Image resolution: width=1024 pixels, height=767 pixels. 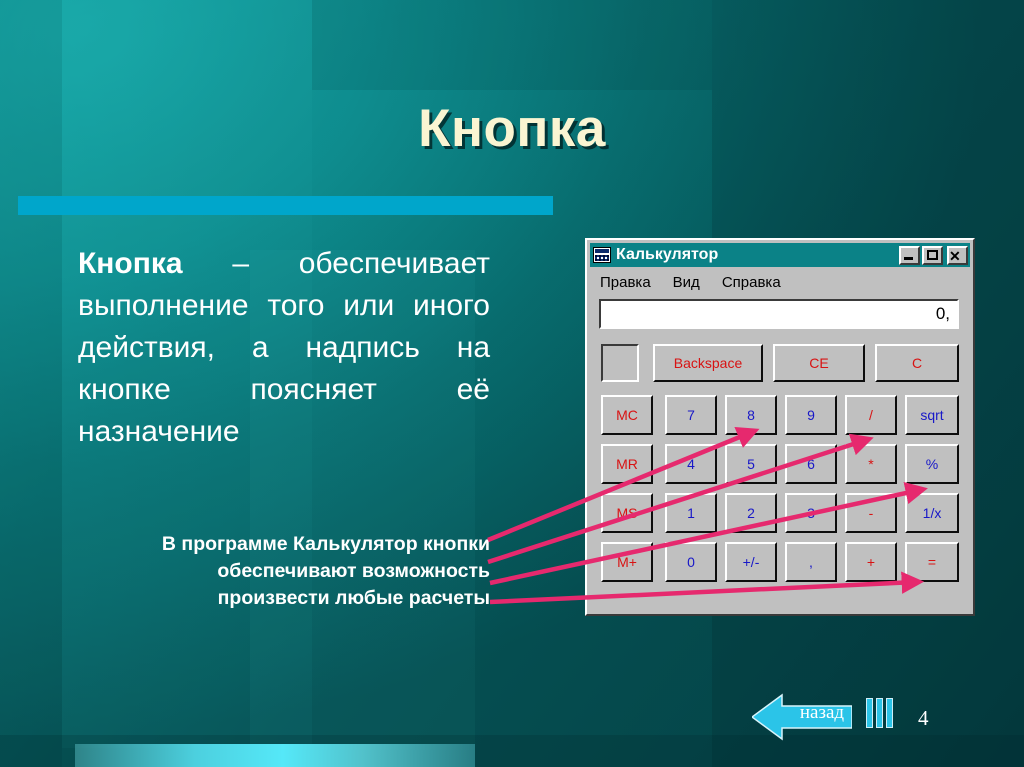 What do you see at coordinates (275, 755) in the screenshot?
I see `bottom-accent-strip` at bounding box center [275, 755].